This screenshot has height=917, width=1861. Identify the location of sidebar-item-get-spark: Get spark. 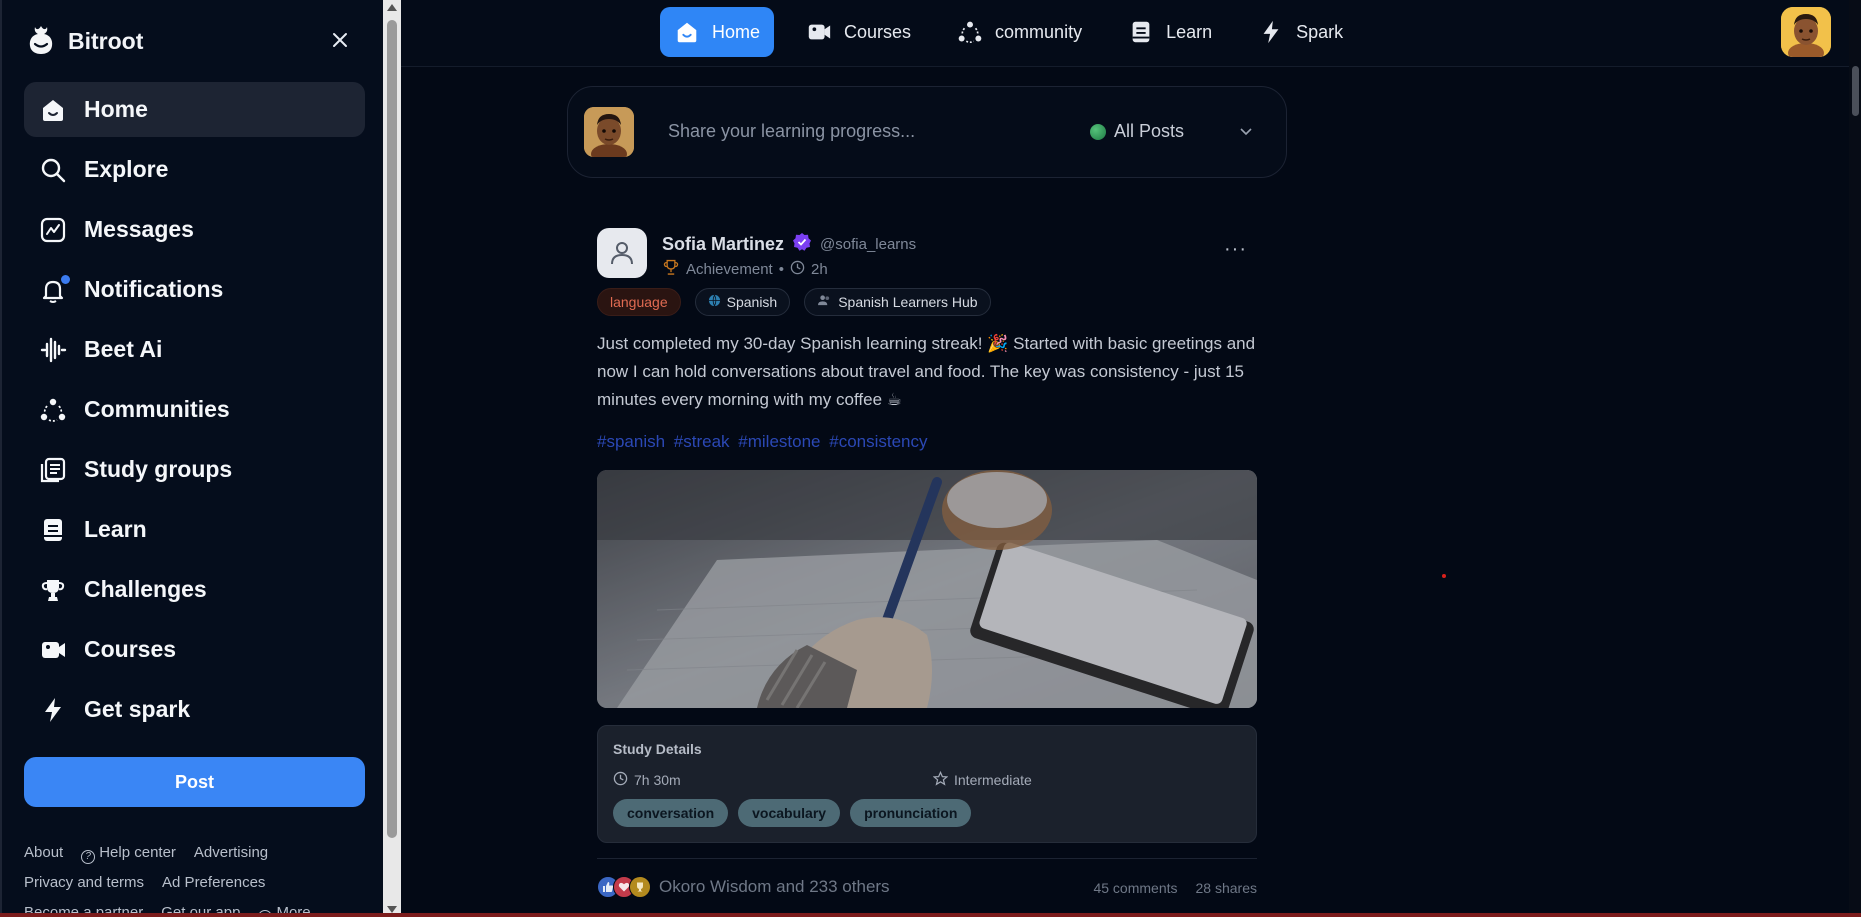
(194, 709).